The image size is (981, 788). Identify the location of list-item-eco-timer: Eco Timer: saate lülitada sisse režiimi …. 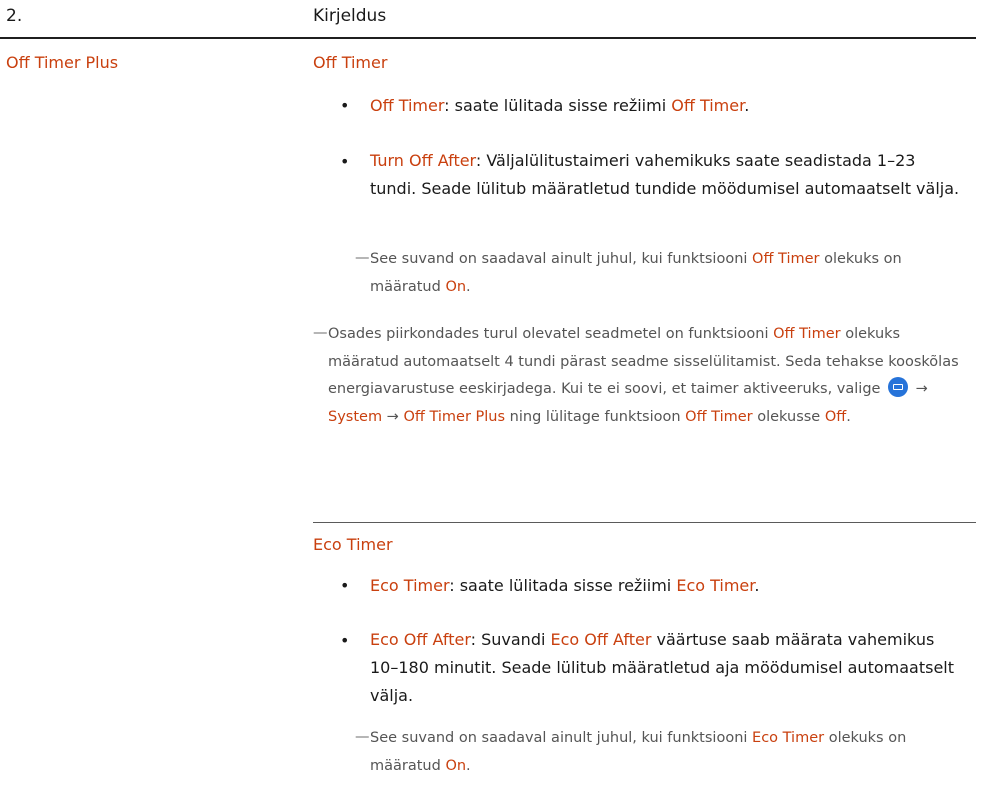
(668, 585).